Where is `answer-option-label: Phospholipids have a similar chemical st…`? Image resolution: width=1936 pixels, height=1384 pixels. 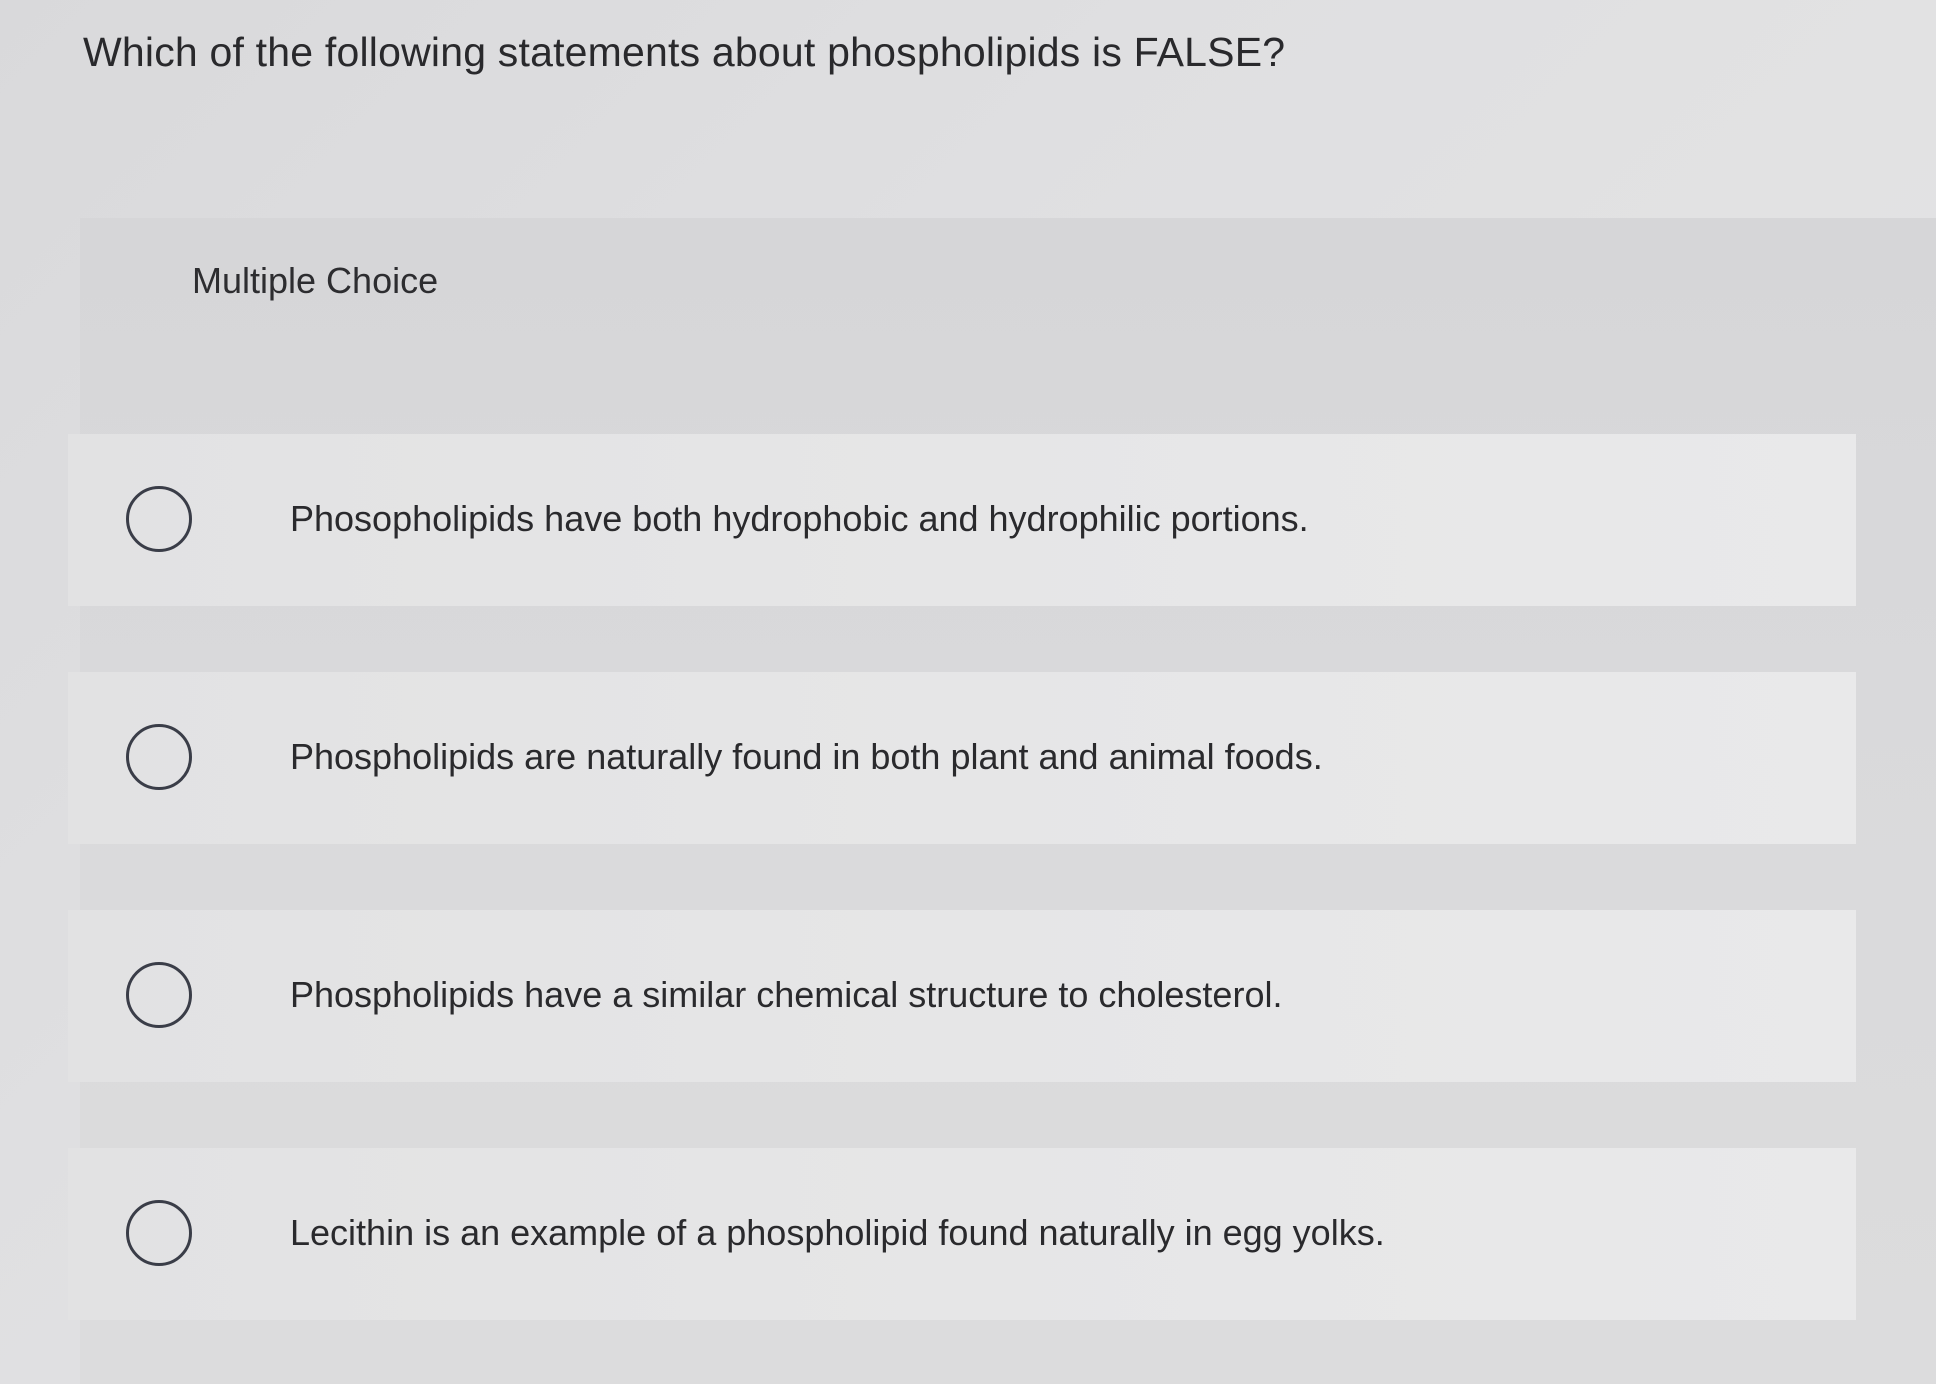
answer-option-label: Phospholipids have a similar chemical st… is located at coordinates (786, 995).